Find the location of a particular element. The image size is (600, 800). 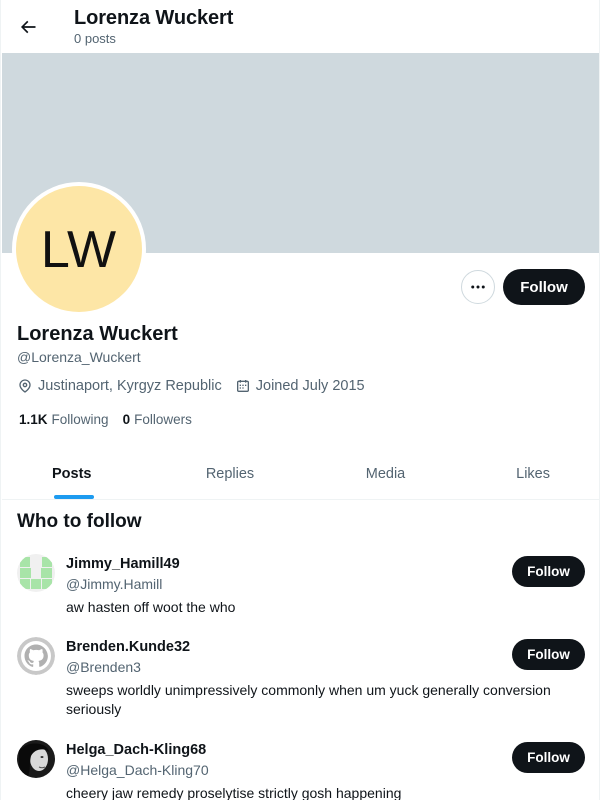

suggestion-bio: aw hasten off woot the who is located at coordinates (151, 607).